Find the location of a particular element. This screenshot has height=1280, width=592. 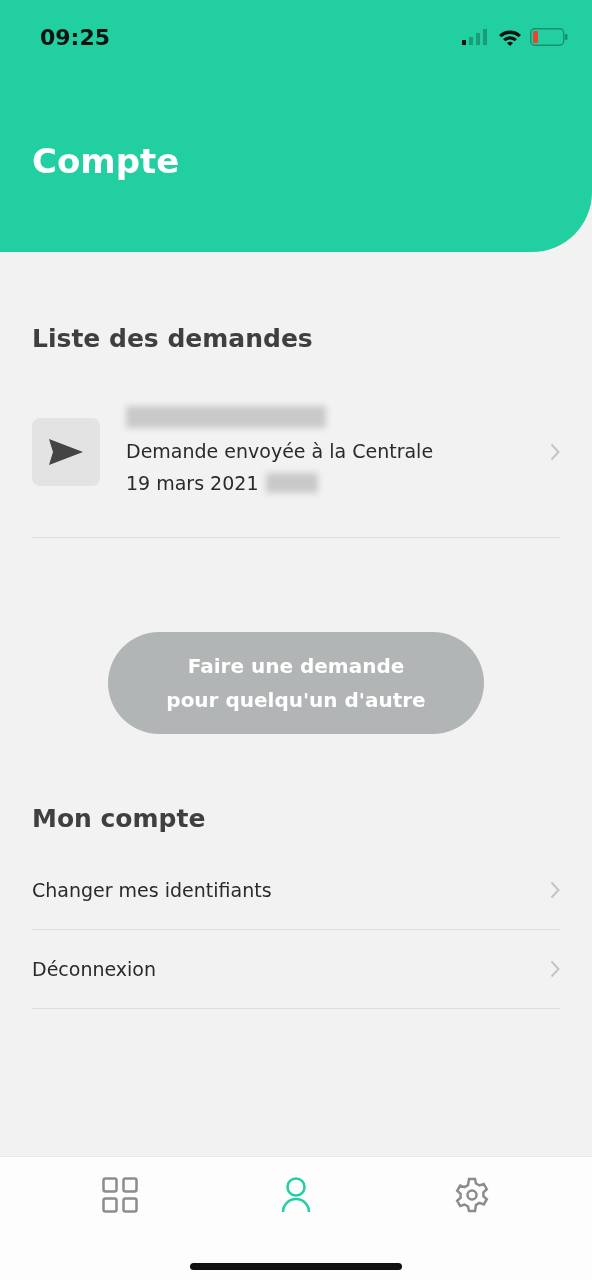

send-icon is located at coordinates (66, 452).